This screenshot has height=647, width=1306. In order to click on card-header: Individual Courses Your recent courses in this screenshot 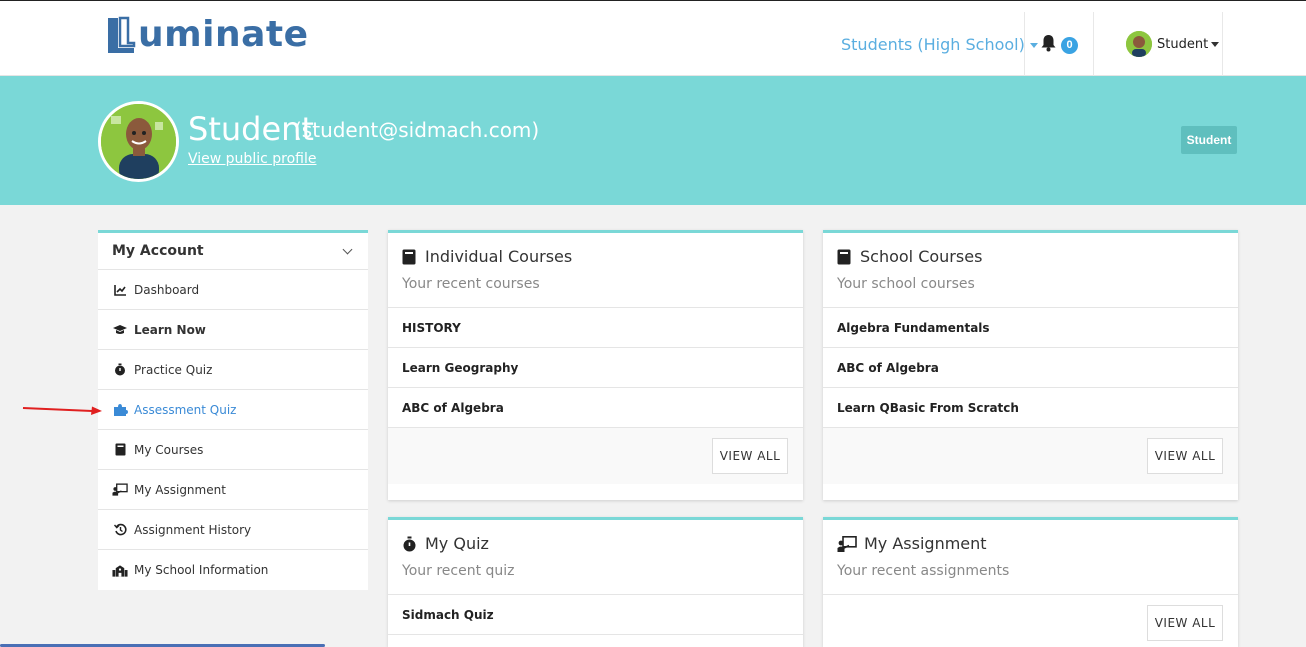, I will do `click(595, 270)`.